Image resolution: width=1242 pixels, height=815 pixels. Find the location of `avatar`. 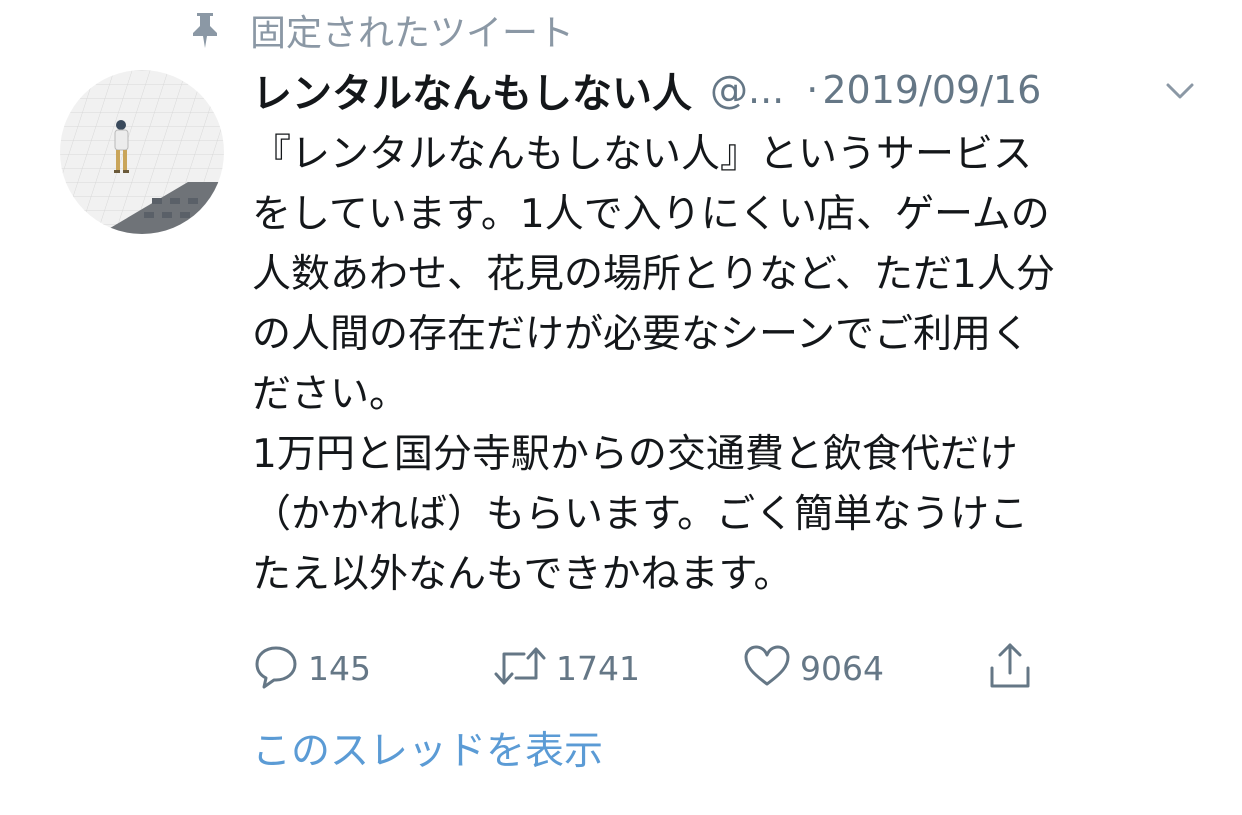

avatar is located at coordinates (142, 152).